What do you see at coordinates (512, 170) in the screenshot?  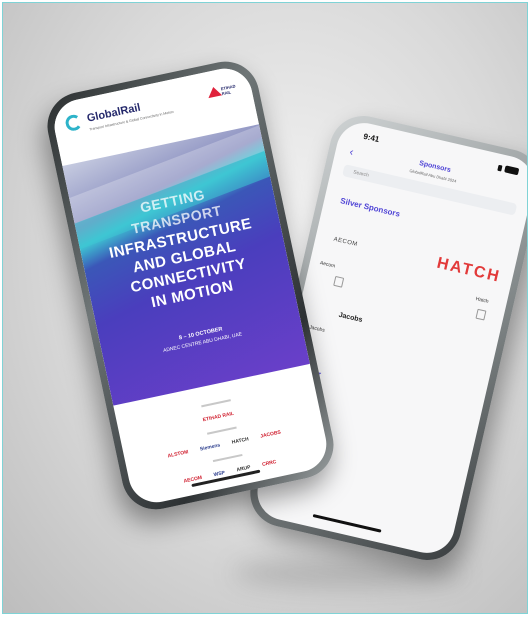 I see `battery-icon` at bounding box center [512, 170].